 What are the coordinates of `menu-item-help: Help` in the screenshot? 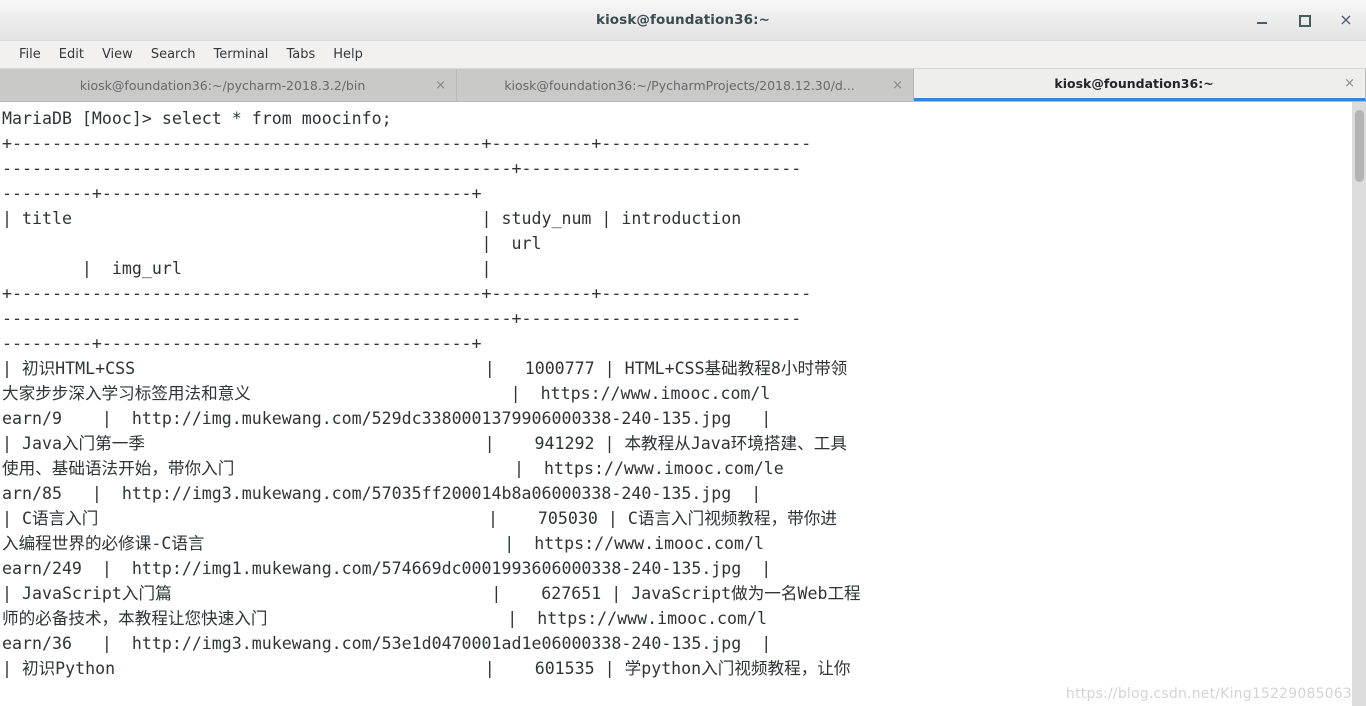 It's located at (348, 54).